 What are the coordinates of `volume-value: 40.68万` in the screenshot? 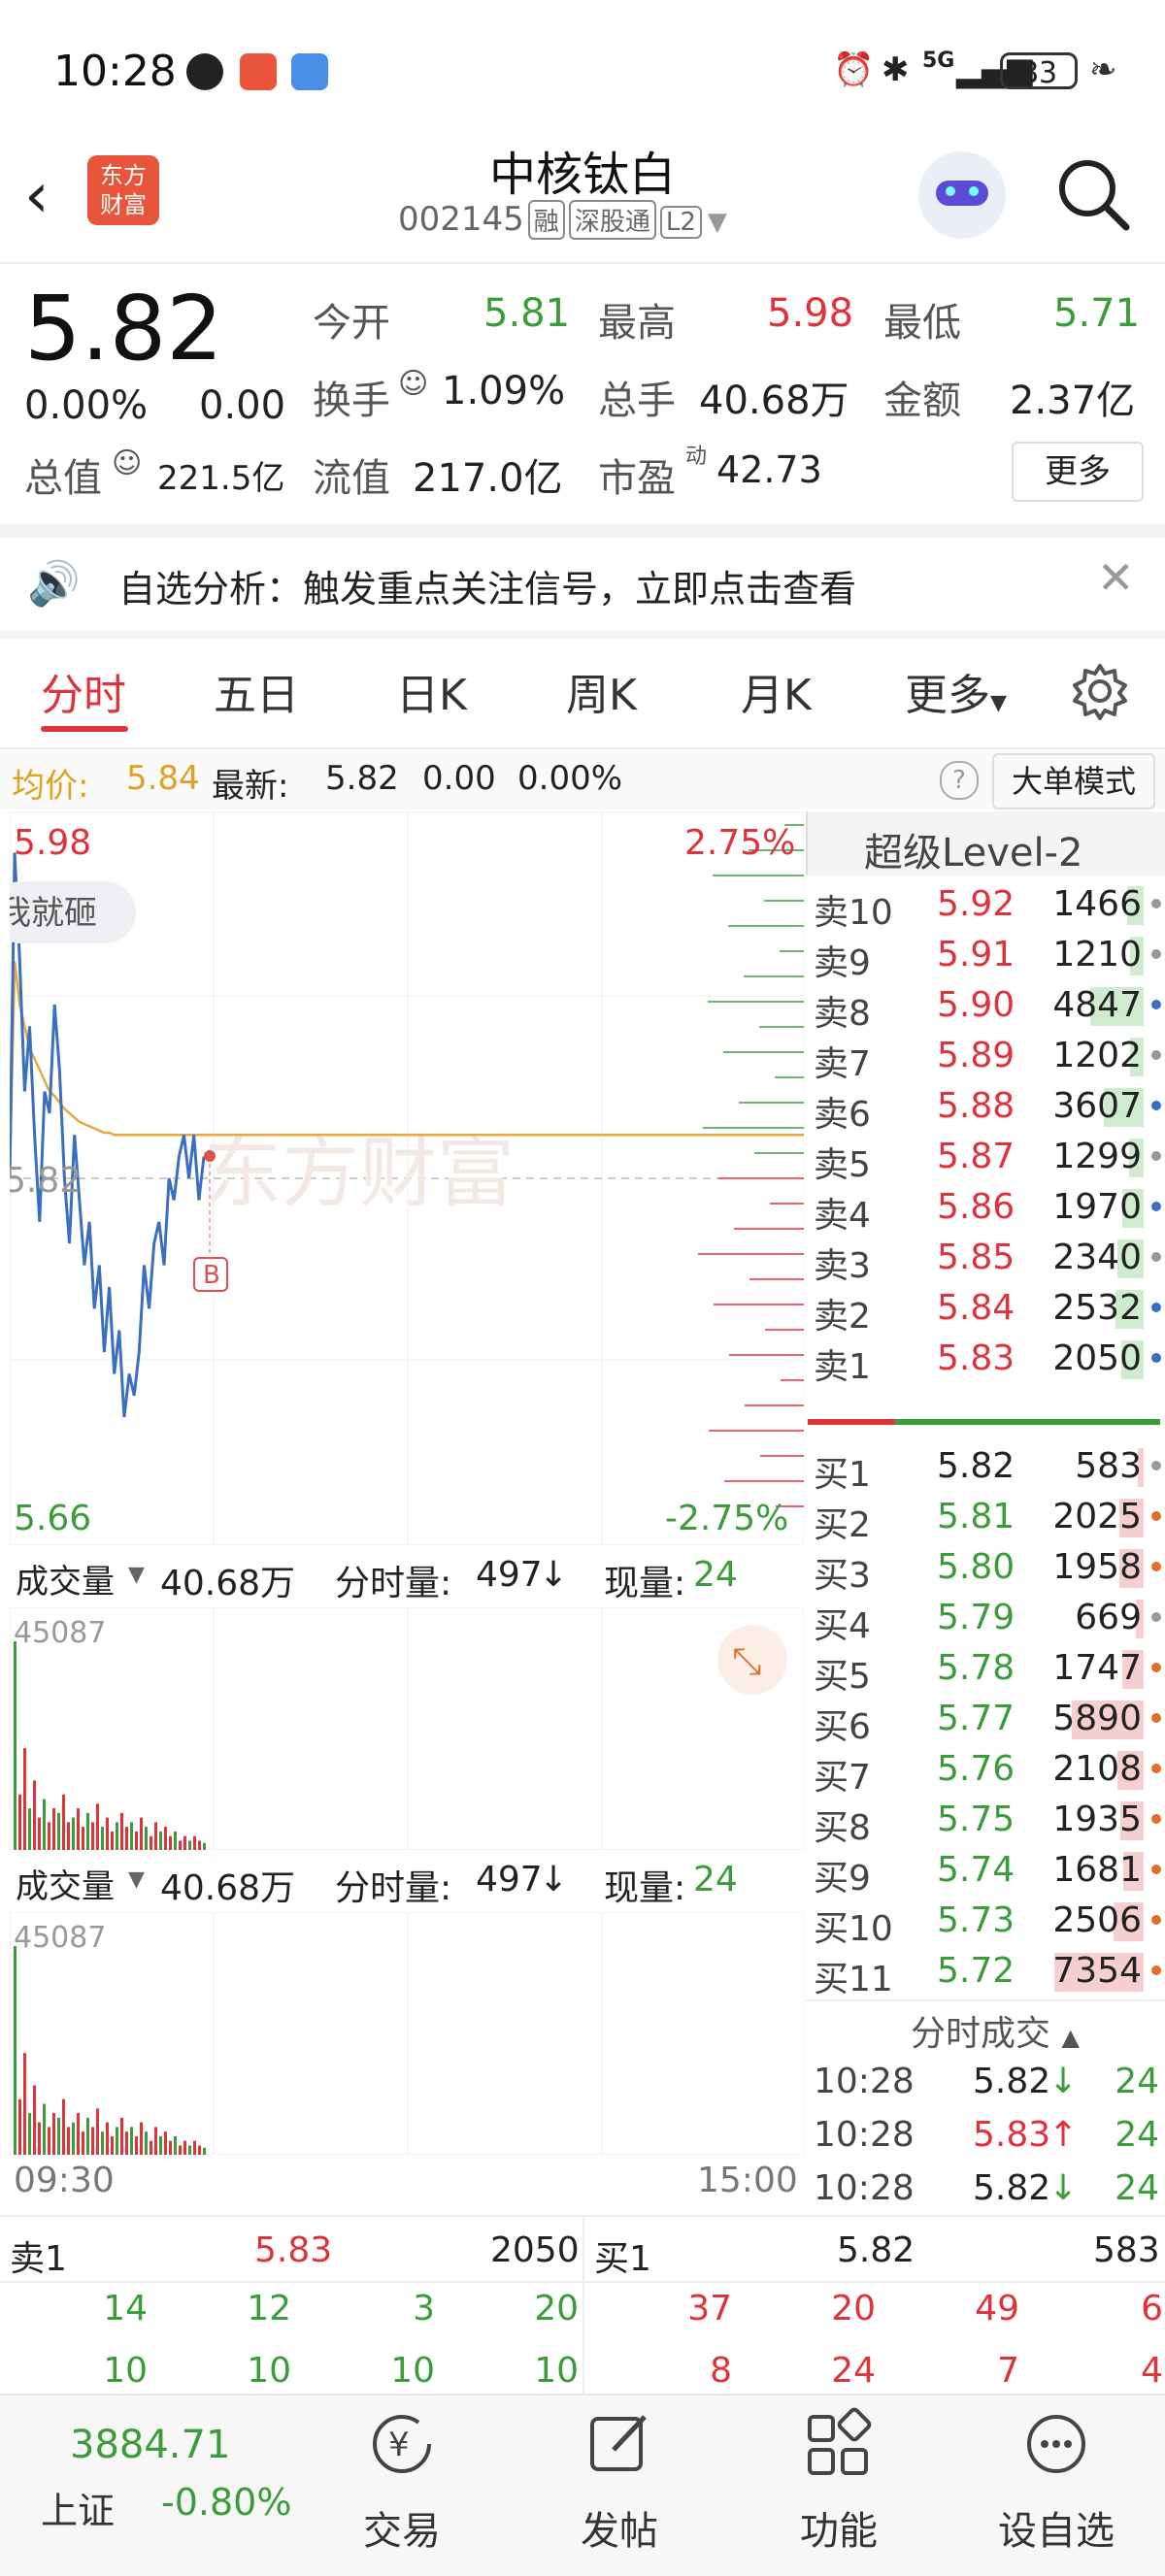 It's located at (774, 401).